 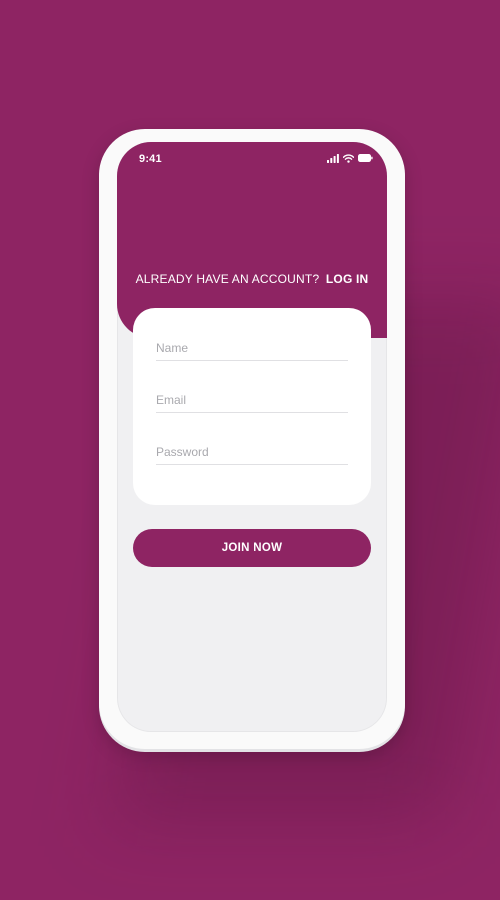 I want to click on wifi-icon, so click(x=348, y=158).